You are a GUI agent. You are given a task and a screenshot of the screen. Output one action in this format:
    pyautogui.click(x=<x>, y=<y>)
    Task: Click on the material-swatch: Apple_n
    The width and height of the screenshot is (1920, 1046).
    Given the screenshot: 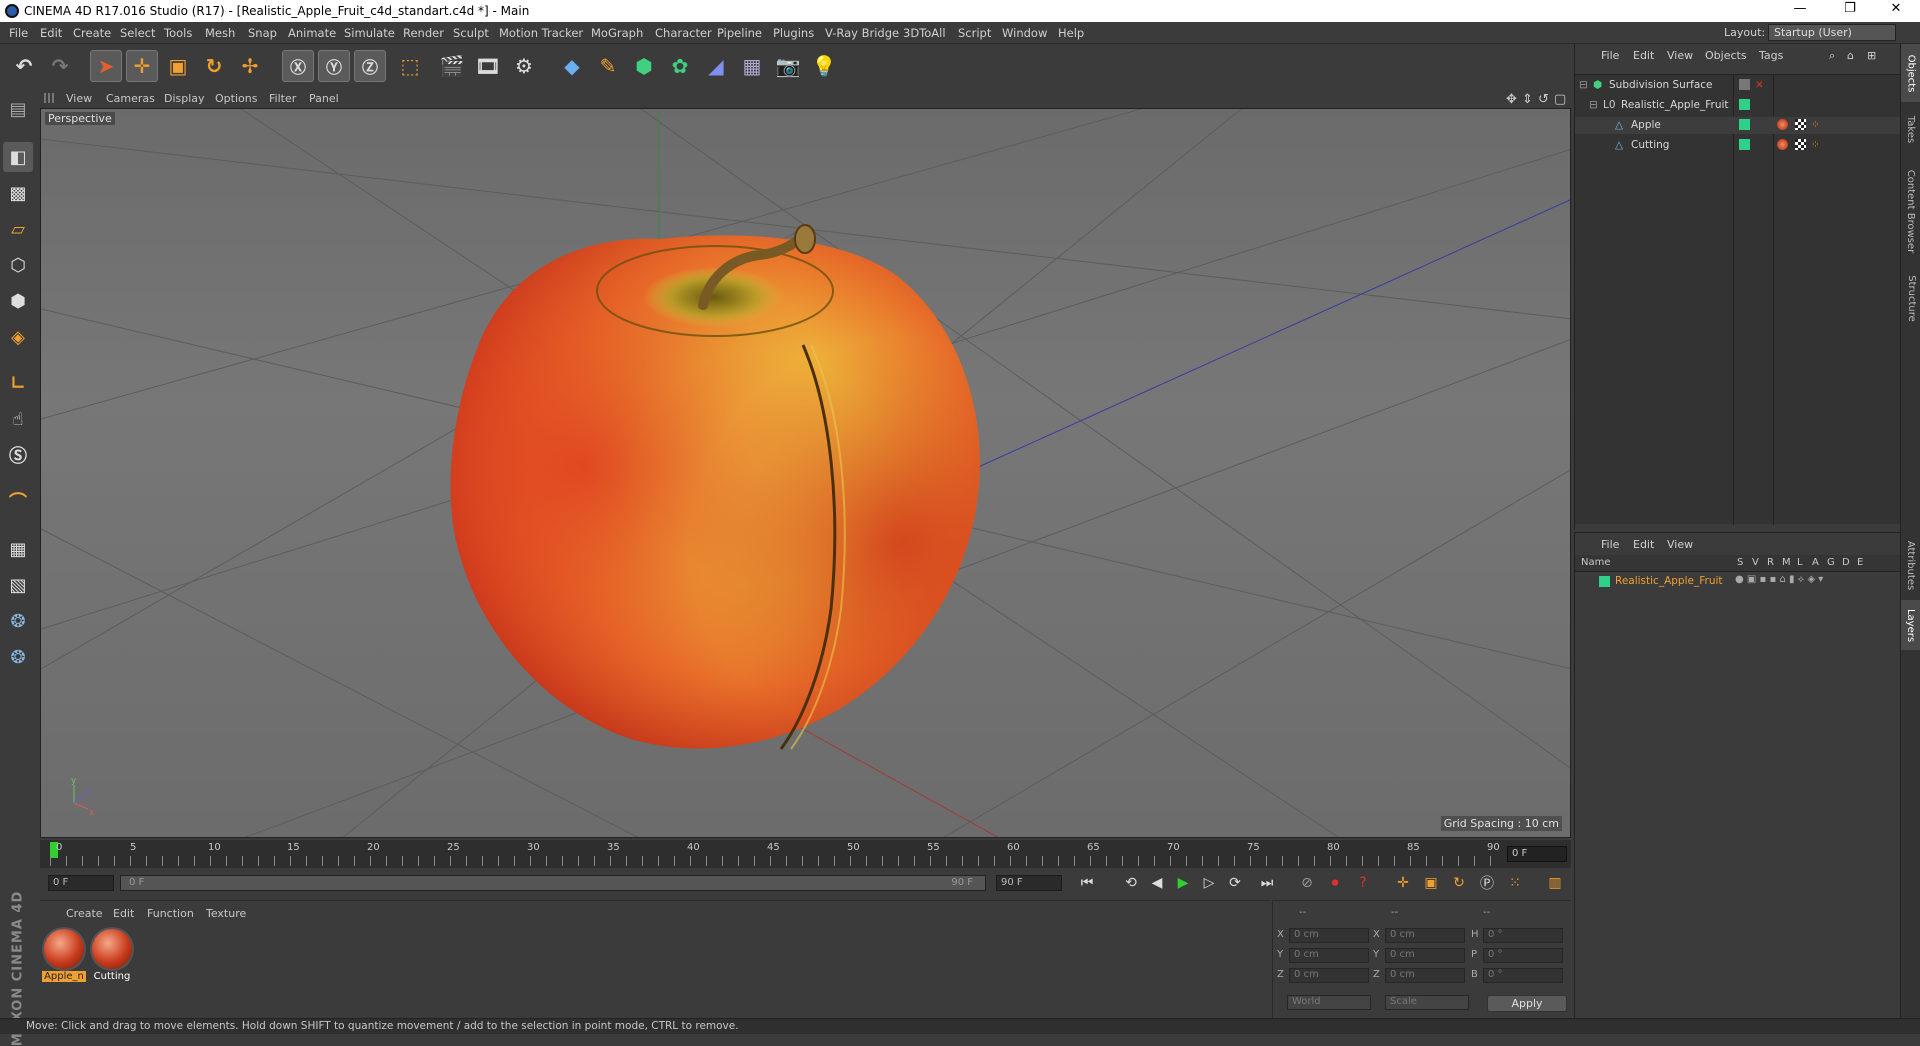 What is the action you would take?
    pyautogui.click(x=64, y=955)
    